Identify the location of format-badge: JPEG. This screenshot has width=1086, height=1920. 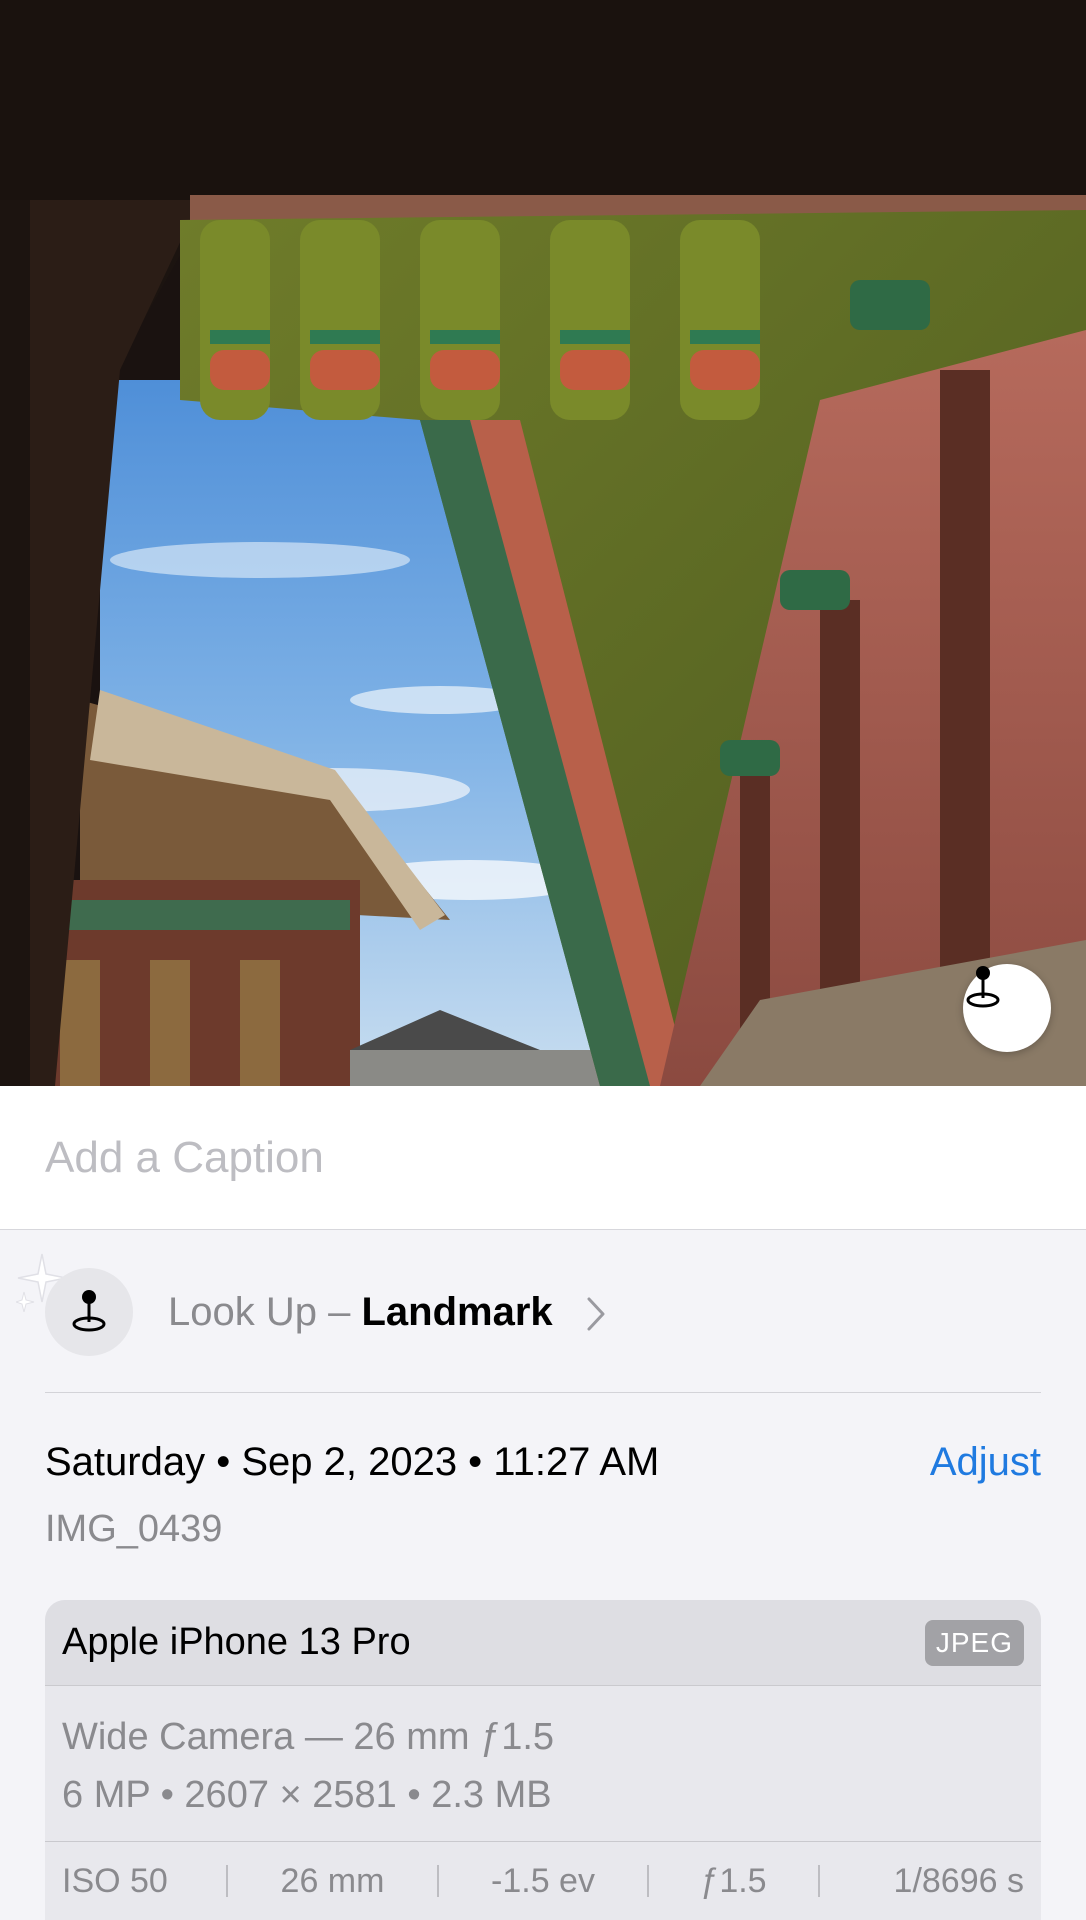
(974, 1642).